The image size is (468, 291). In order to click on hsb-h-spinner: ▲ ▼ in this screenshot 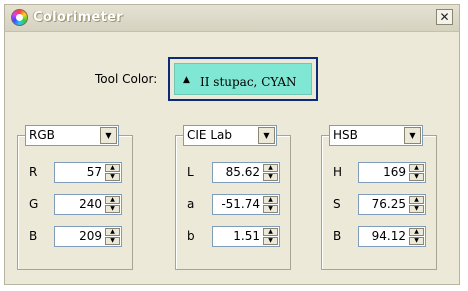, I will do `click(416, 172)`.